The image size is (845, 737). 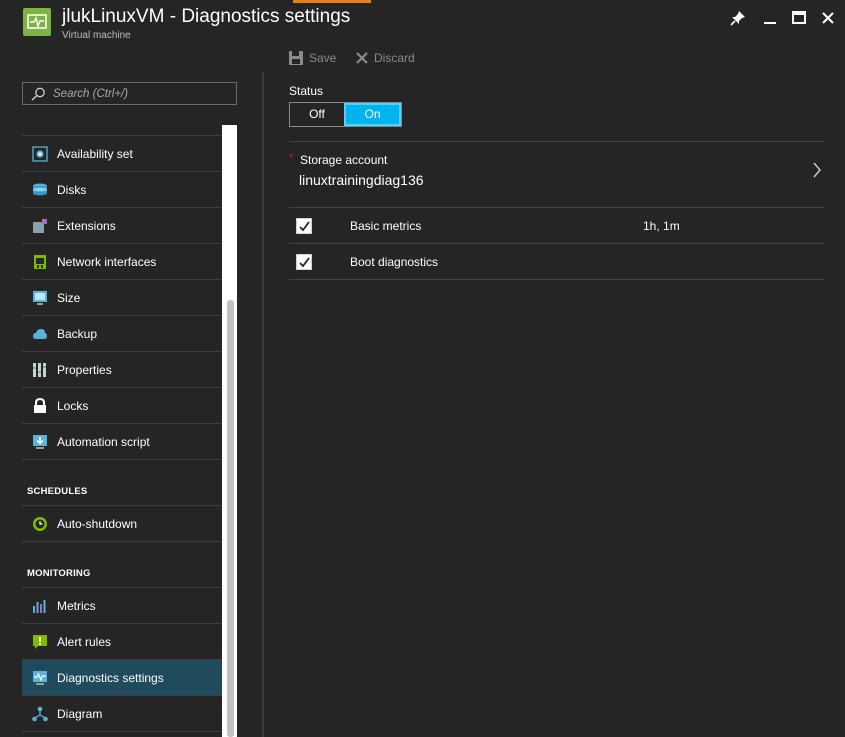 I want to click on sidebar-item-automation-script: Automation script, so click(x=122, y=442).